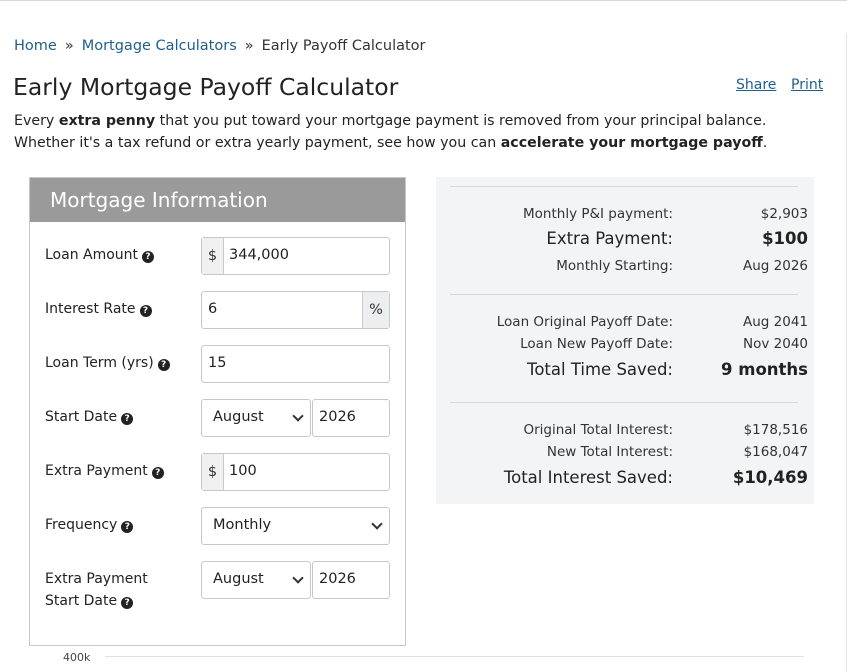 This screenshot has width=847, height=672. I want to click on start-year-input: 2026, so click(351, 418).